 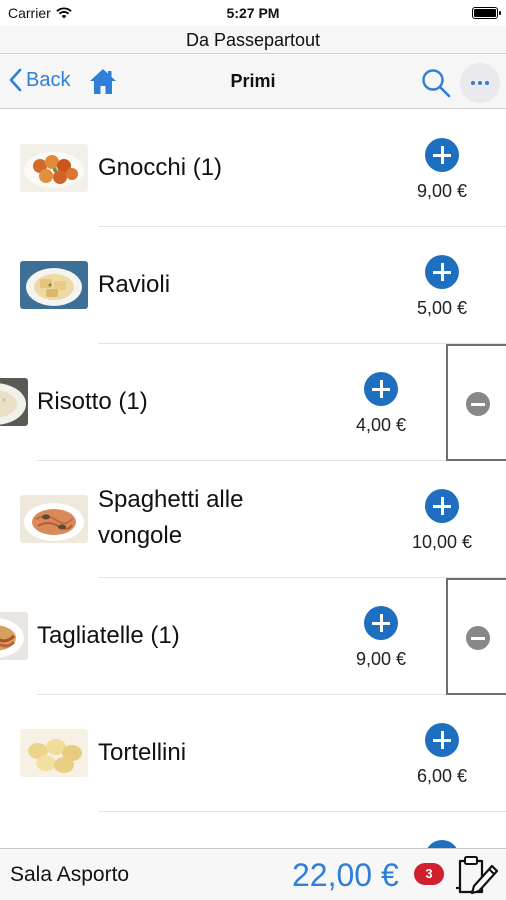 What do you see at coordinates (253, 402) in the screenshot?
I see `list-item: Risotto (1) 4,00 €` at bounding box center [253, 402].